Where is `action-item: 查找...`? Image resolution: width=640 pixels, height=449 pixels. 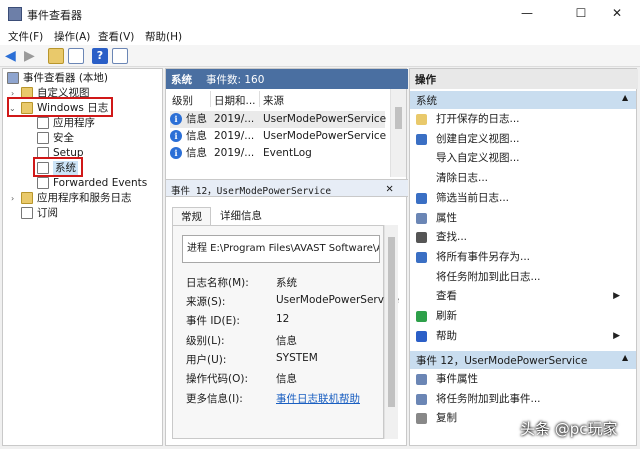 action-item: 查找... is located at coordinates (523, 238).